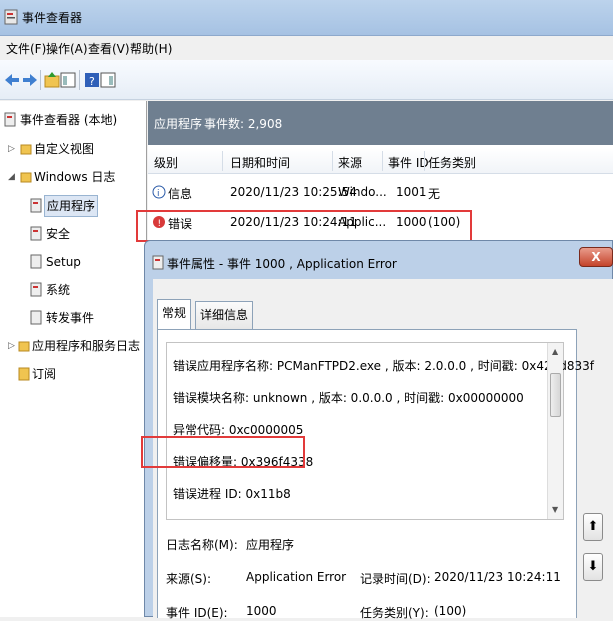  What do you see at coordinates (166, 162) in the screenshot?
I see `column-level: 级别` at bounding box center [166, 162].